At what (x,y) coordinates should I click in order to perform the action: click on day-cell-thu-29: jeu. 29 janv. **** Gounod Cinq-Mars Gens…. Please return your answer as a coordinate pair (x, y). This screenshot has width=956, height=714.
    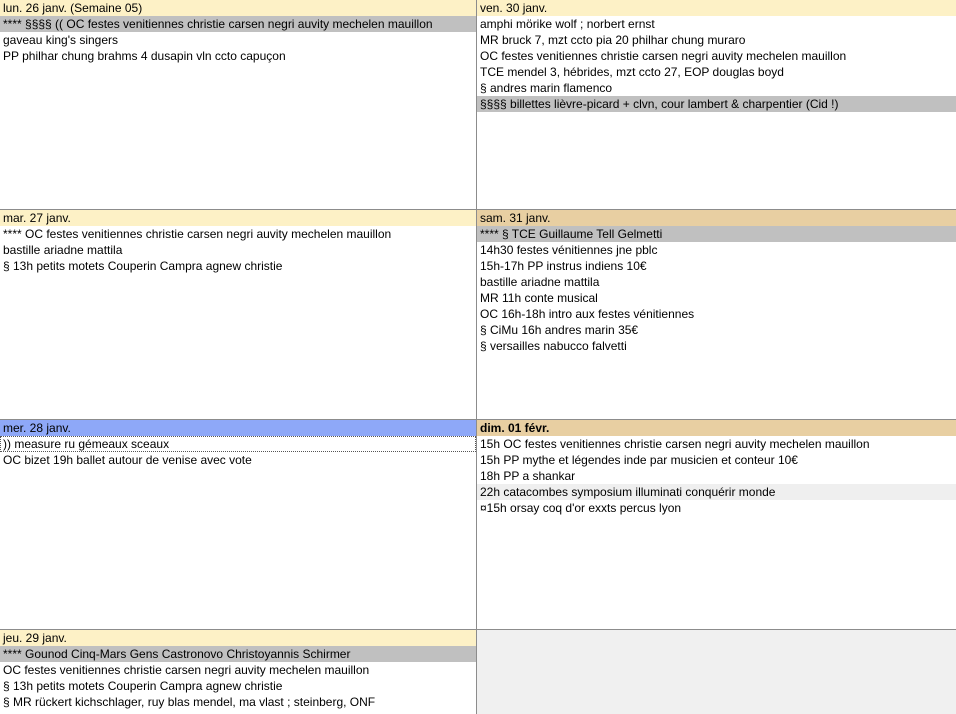
    Looking at the image, I should click on (238, 671).